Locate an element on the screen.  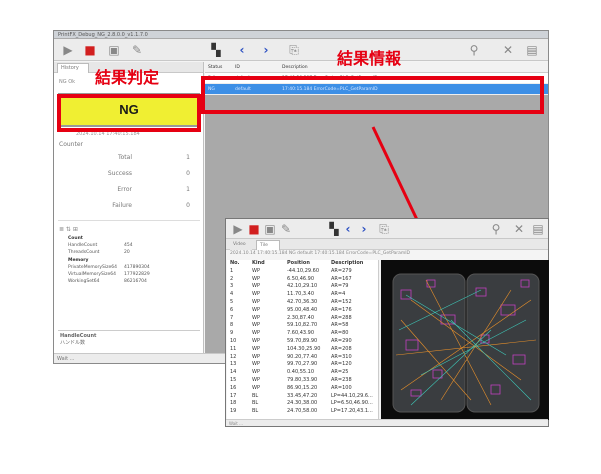
column-position: Position is located at coordinates (298, 264).